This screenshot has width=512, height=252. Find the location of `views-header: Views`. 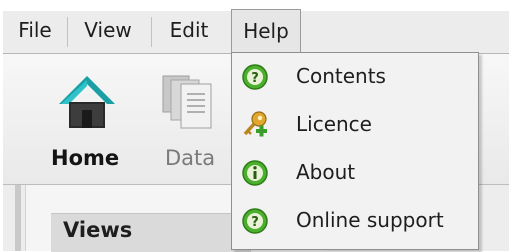

views-header: Views is located at coordinates (151, 232).